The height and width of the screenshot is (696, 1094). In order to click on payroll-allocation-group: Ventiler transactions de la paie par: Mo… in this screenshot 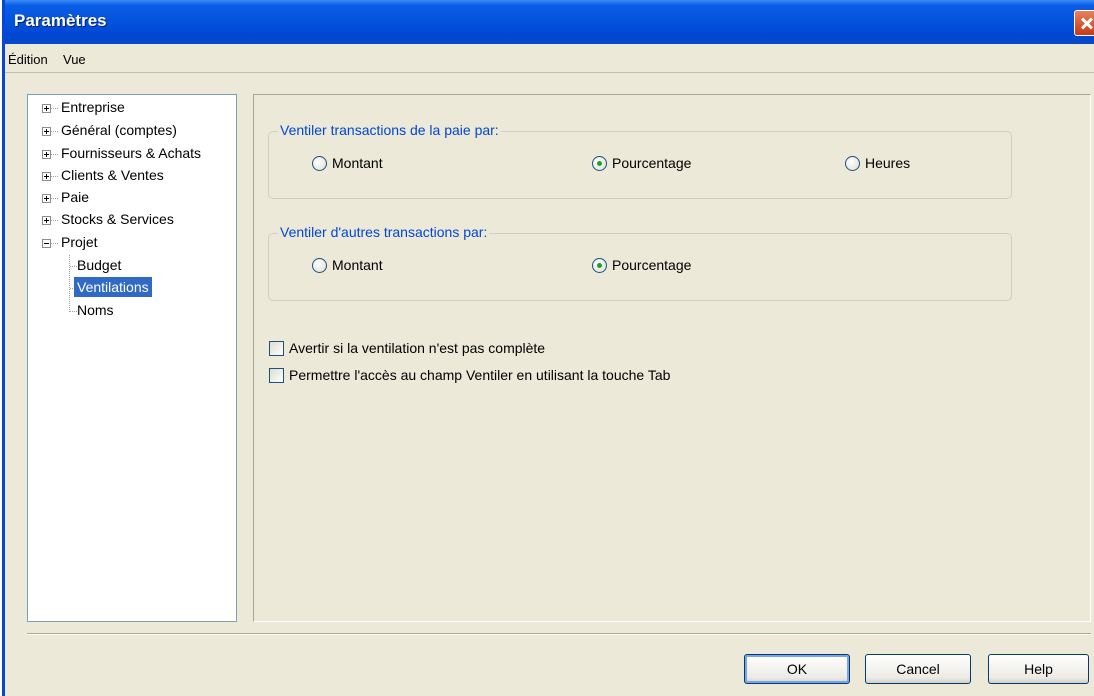, I will do `click(640, 160)`.